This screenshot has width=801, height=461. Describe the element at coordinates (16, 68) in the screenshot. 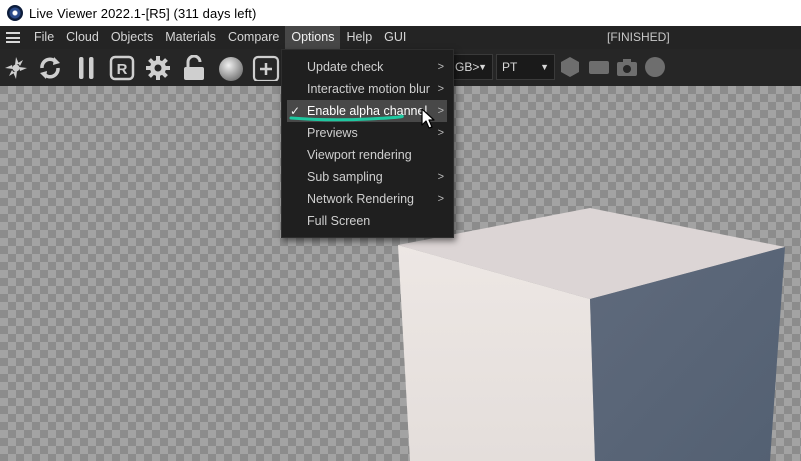

I see `gear-sync-icon` at that location.